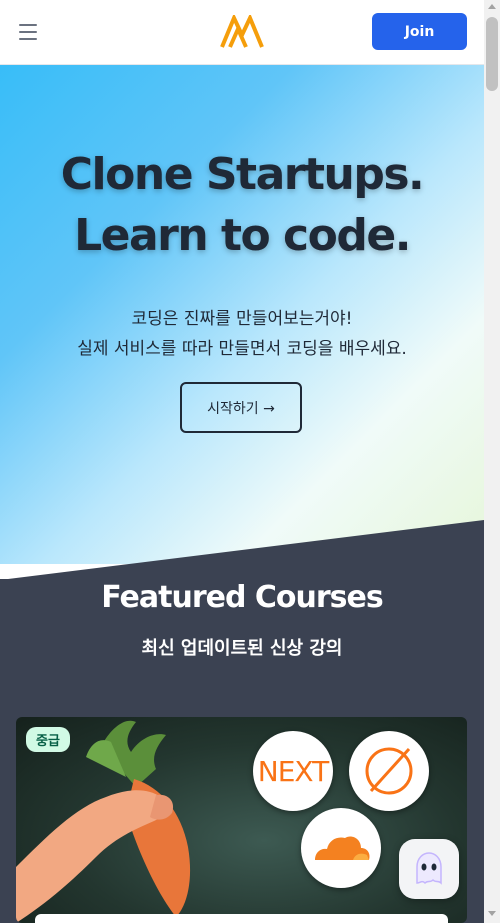  I want to click on page-scrollbar, so click(492, 461).